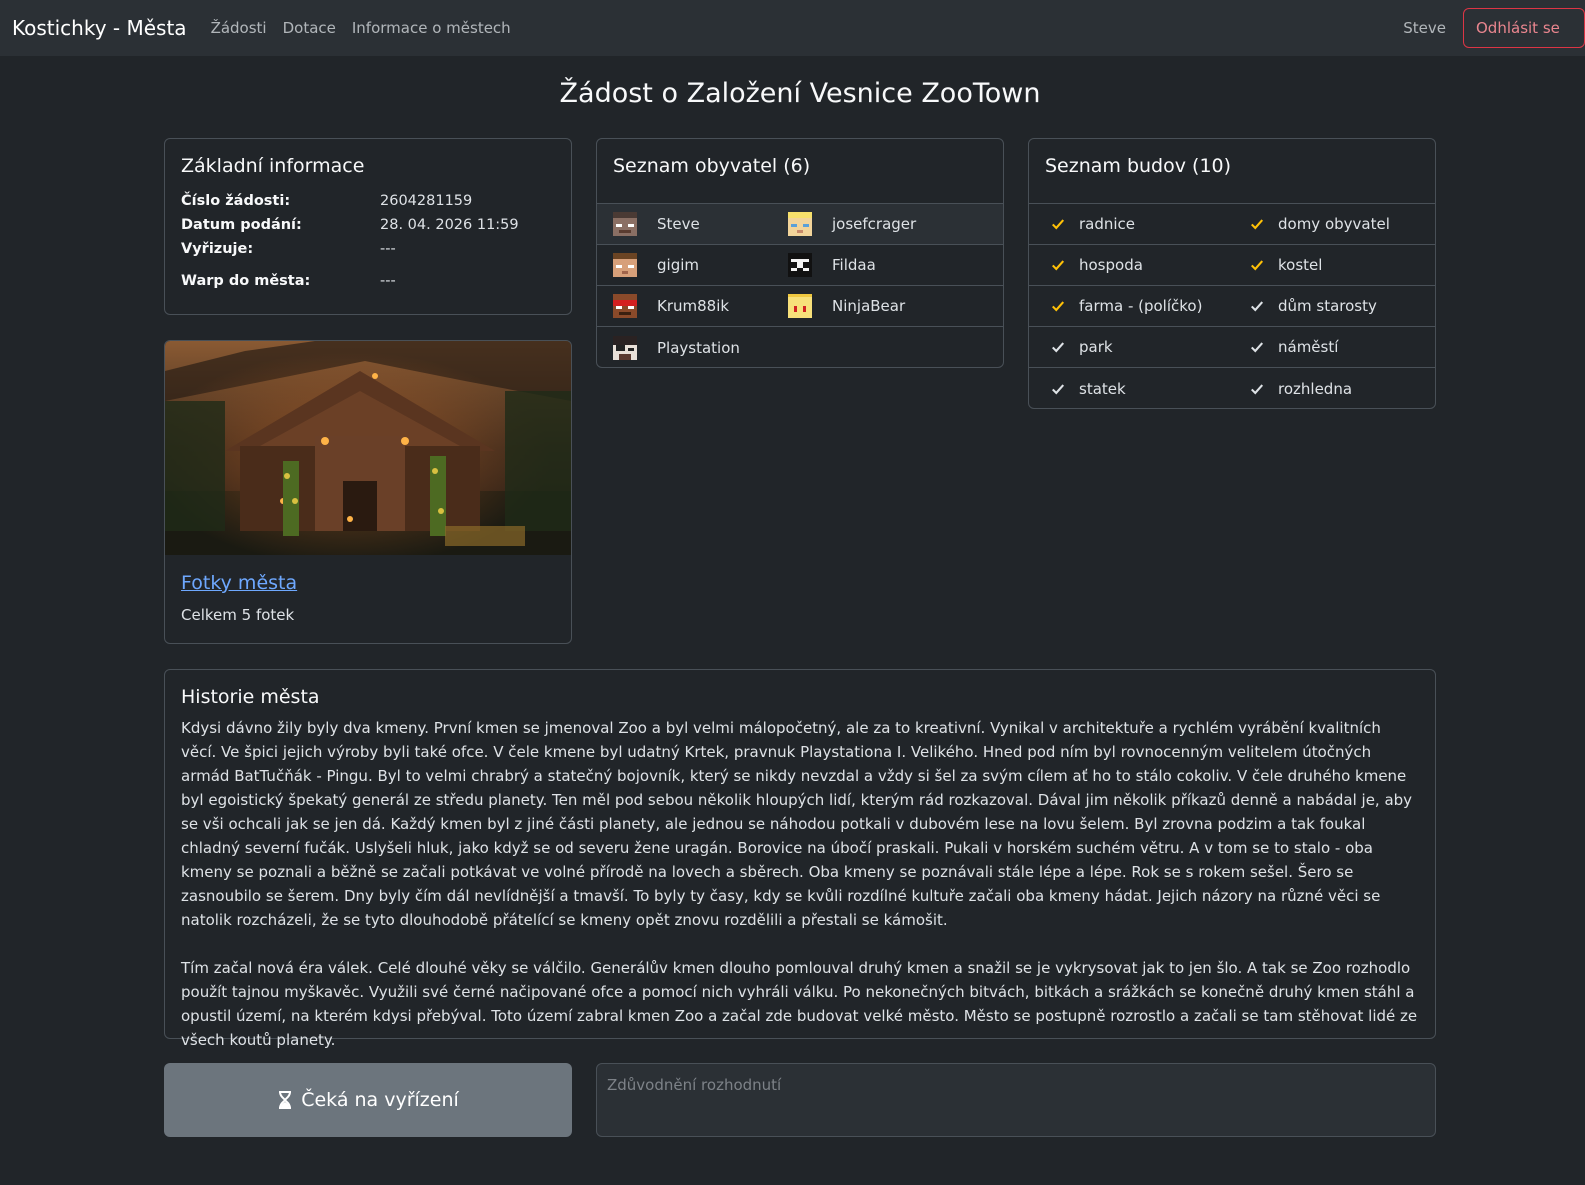 This screenshot has height=1185, width=1585. I want to click on photos-link: Fotky města, so click(239, 583).